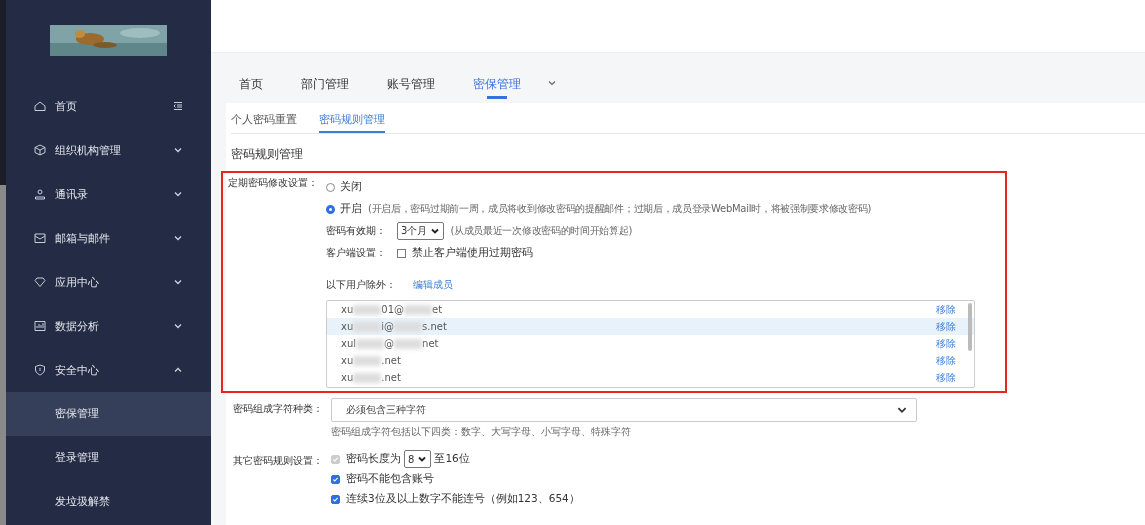  I want to click on menu-collapse-icon, so click(178, 106).